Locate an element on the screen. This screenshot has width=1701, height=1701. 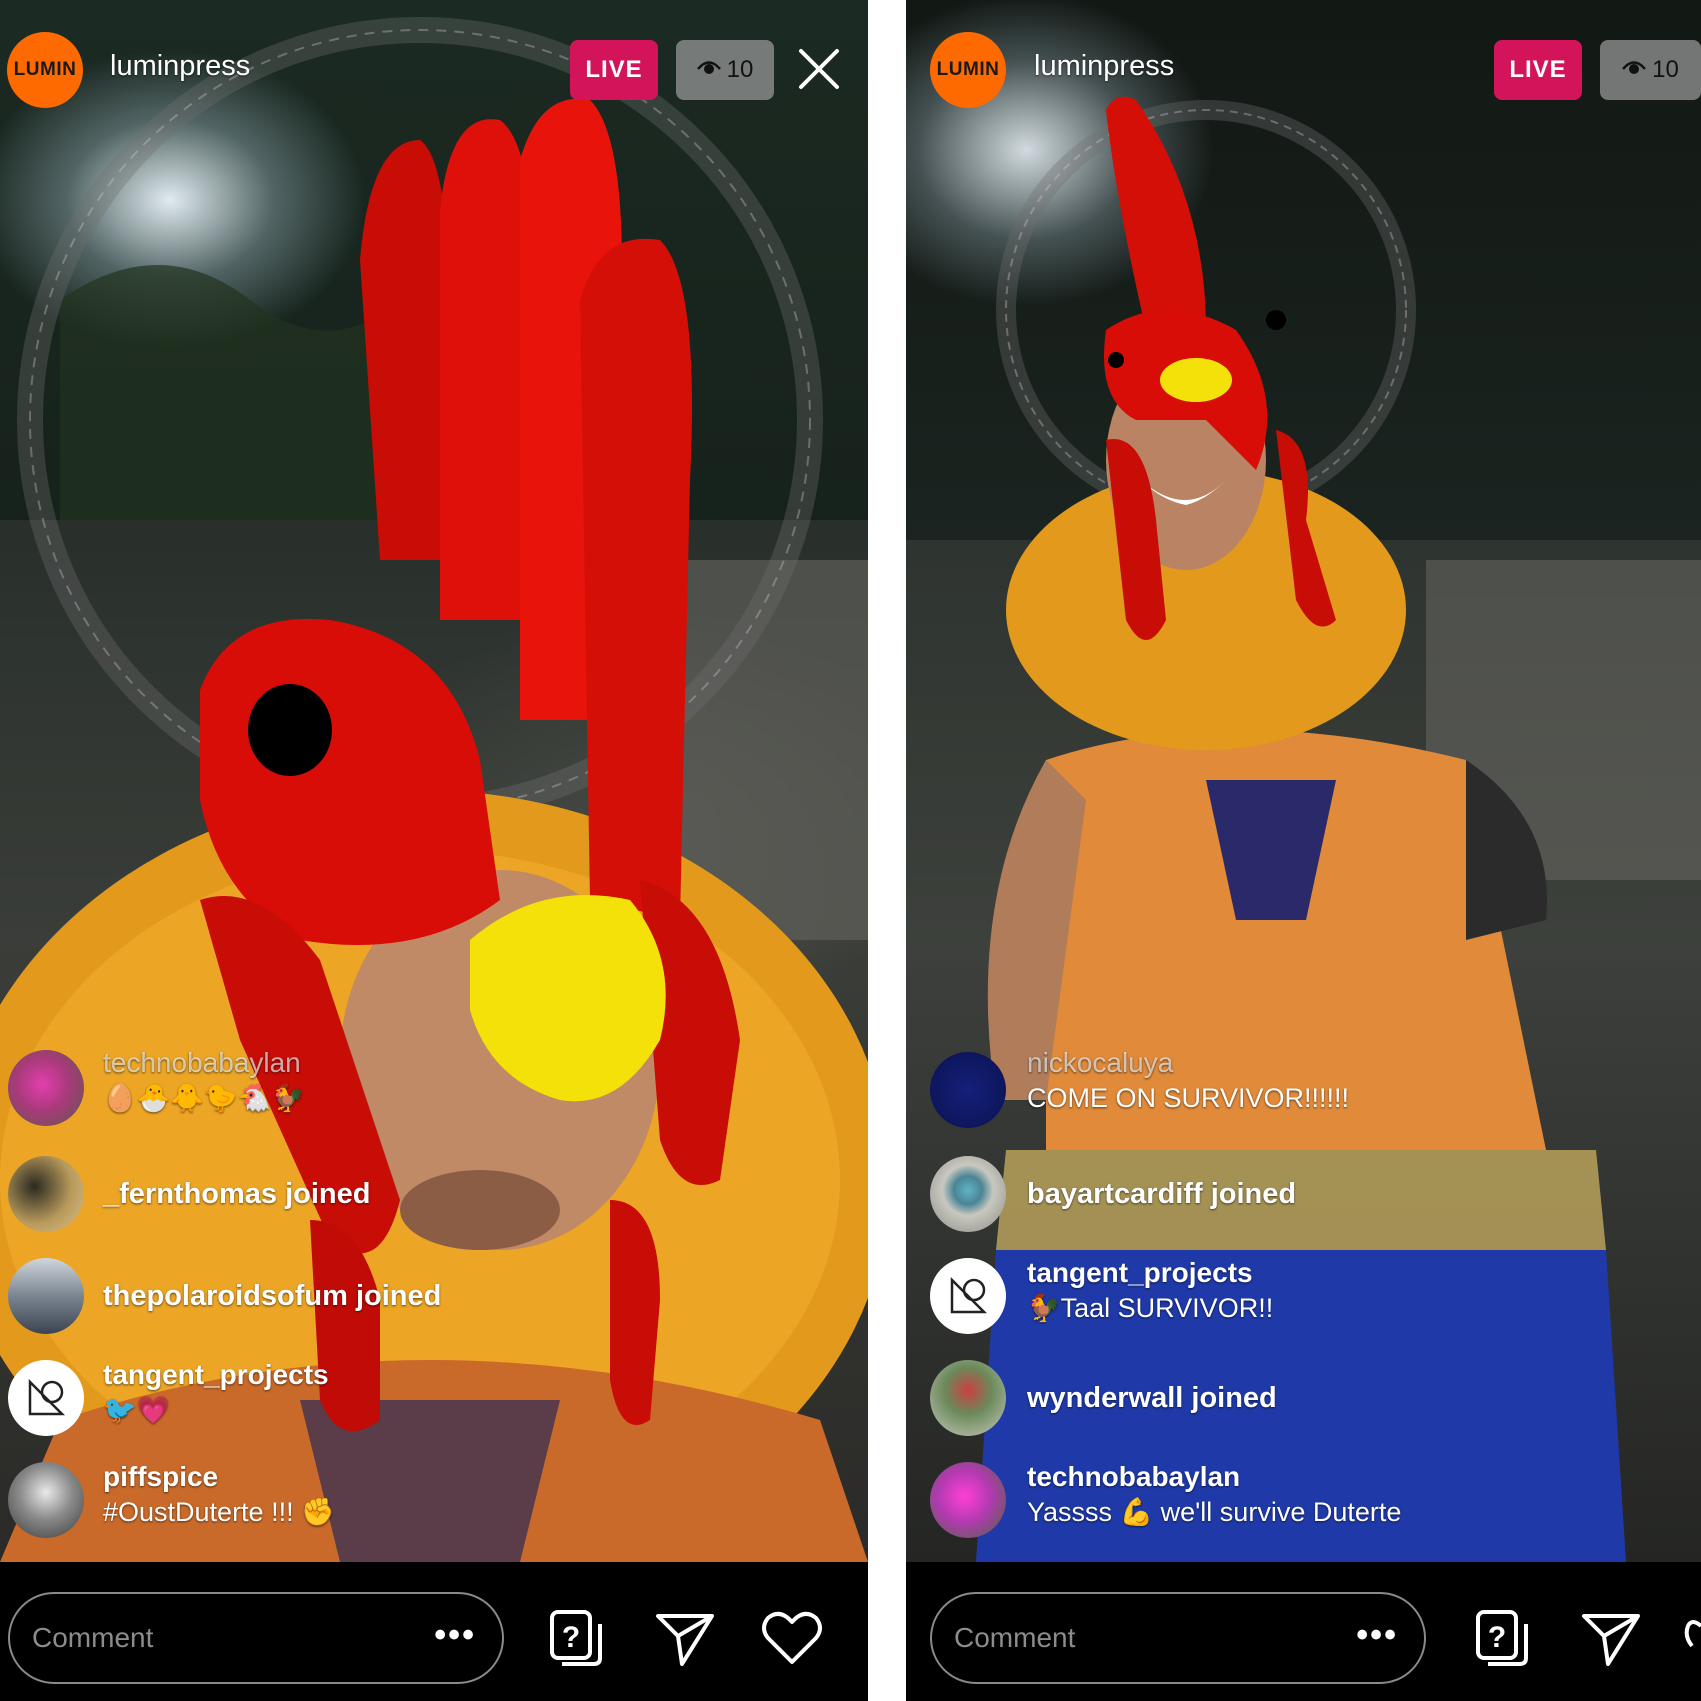
close-button is located at coordinates (819, 71).